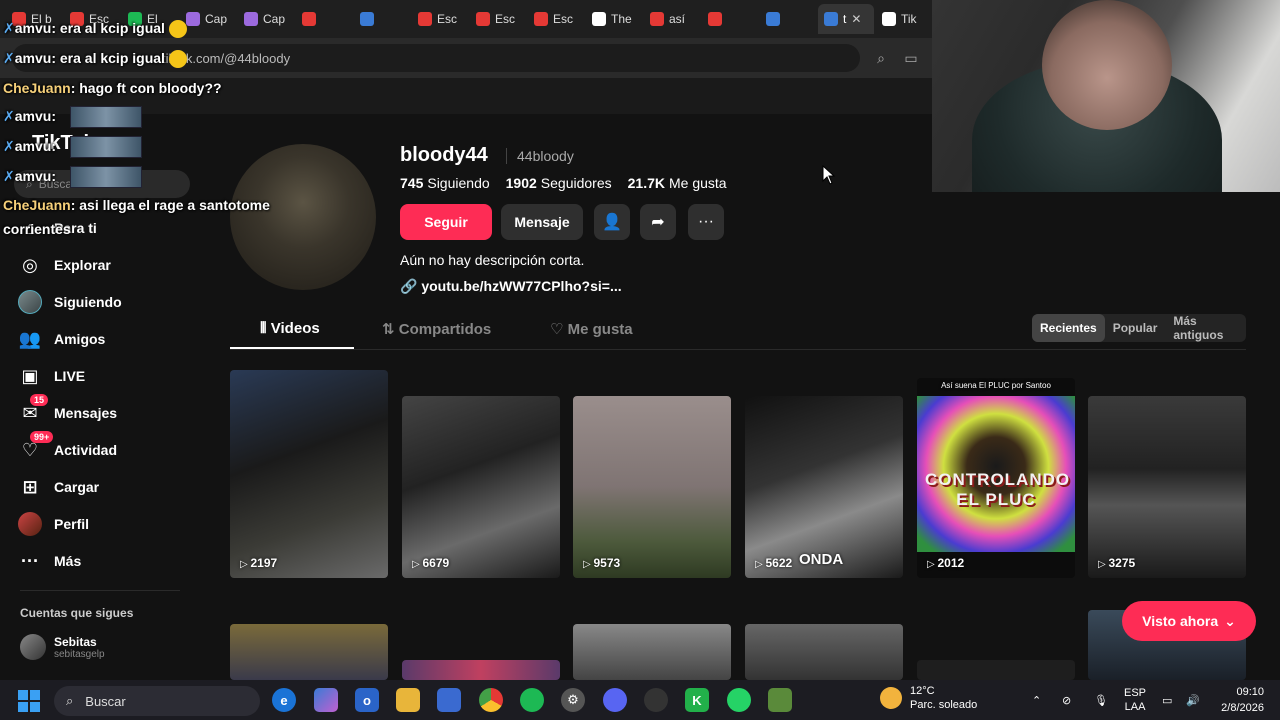 This screenshot has width=1280, height=720. What do you see at coordinates (67, 411) in the screenshot?
I see `sidebar-item-mensajes: ✉ 15 Mensajes` at bounding box center [67, 411].